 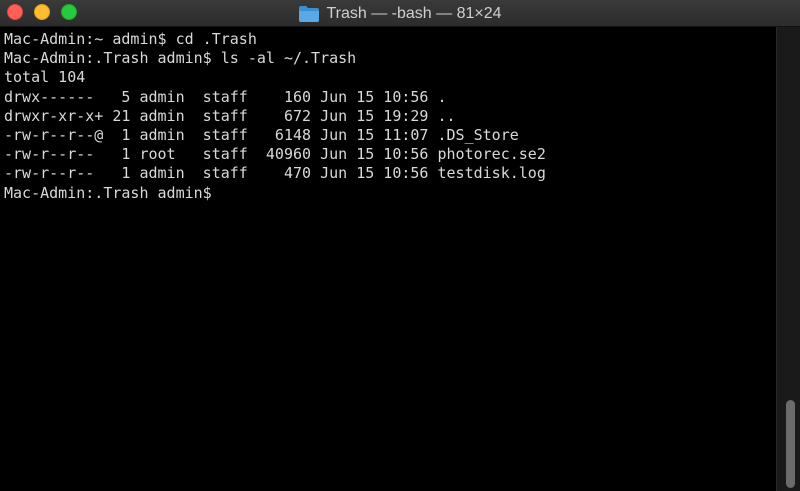 I want to click on window-title-group: Trash — -bash — 81×24, so click(x=400, y=13).